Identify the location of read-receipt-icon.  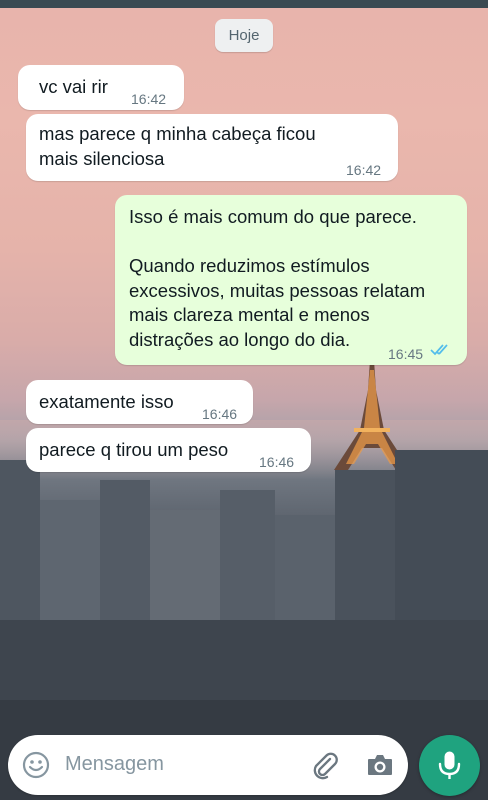
(439, 350).